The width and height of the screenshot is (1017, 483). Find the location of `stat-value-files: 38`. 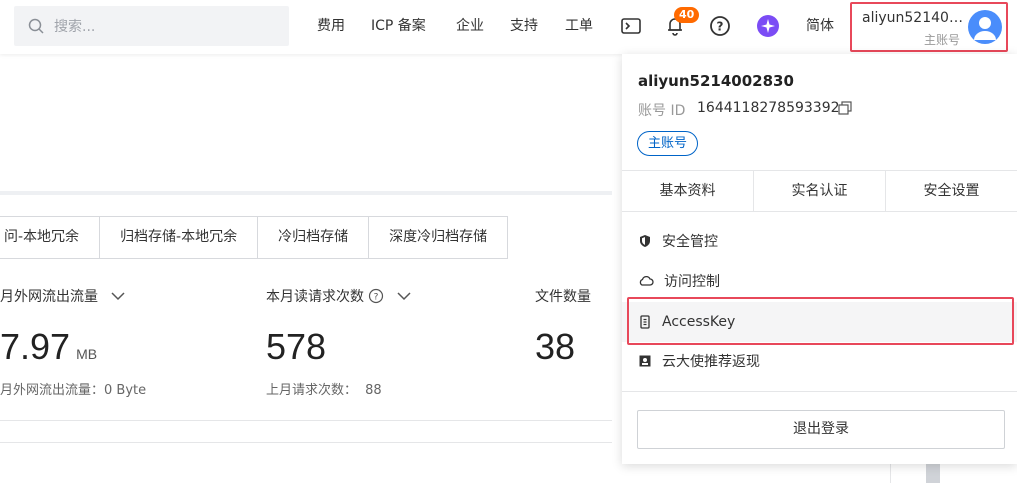

stat-value-files: 38 is located at coordinates (555, 346).